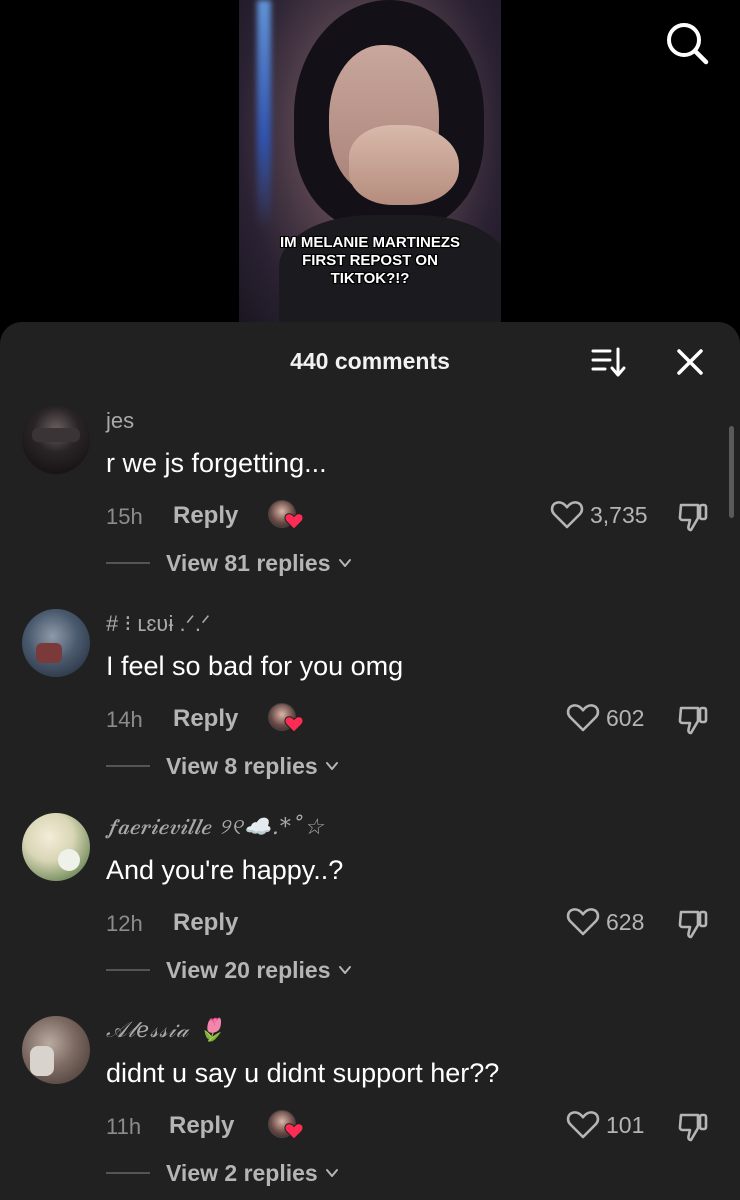 This screenshot has width=740, height=1200. I want to click on like-button: 101, so click(605, 1125).